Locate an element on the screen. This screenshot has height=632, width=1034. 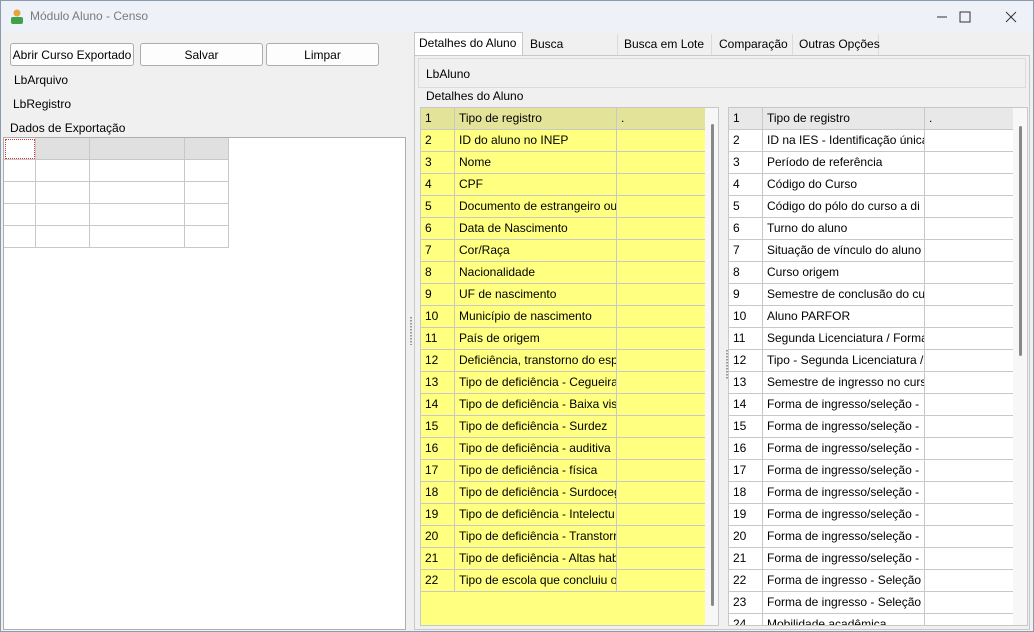
right-field-name: Mobilidade acadêmica is located at coordinates (844, 619).